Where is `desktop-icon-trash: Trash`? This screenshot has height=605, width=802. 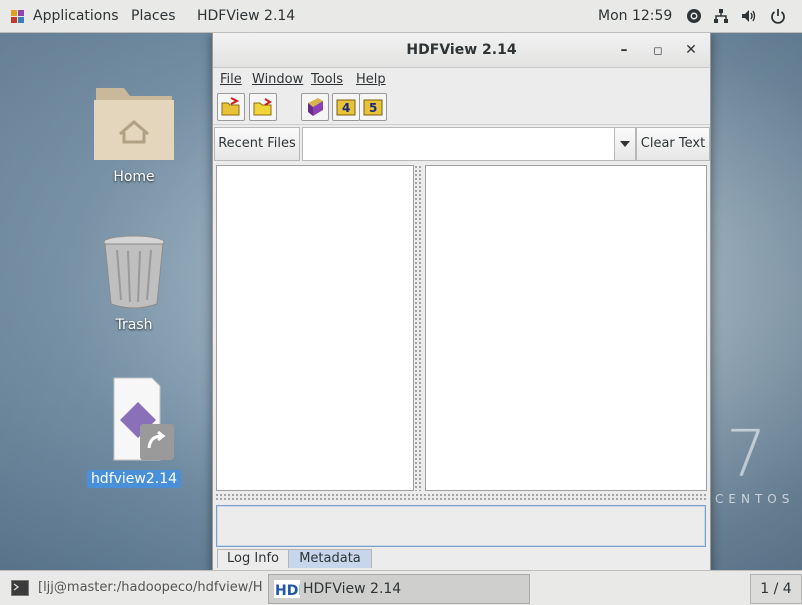 desktop-icon-trash: Trash is located at coordinates (134, 284).